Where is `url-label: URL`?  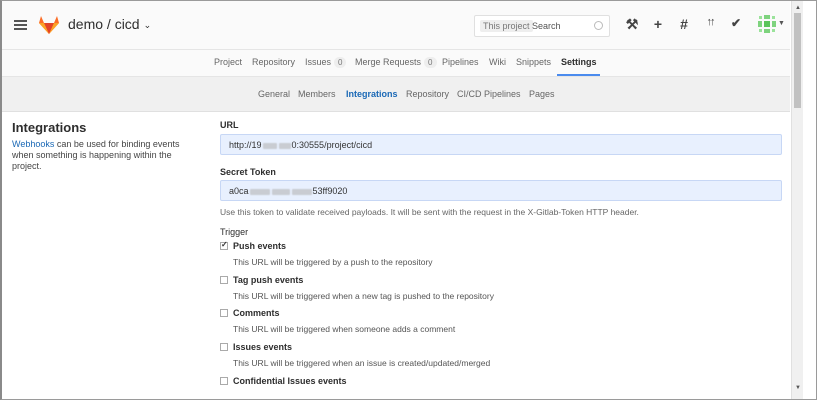
url-label: URL is located at coordinates (229, 125).